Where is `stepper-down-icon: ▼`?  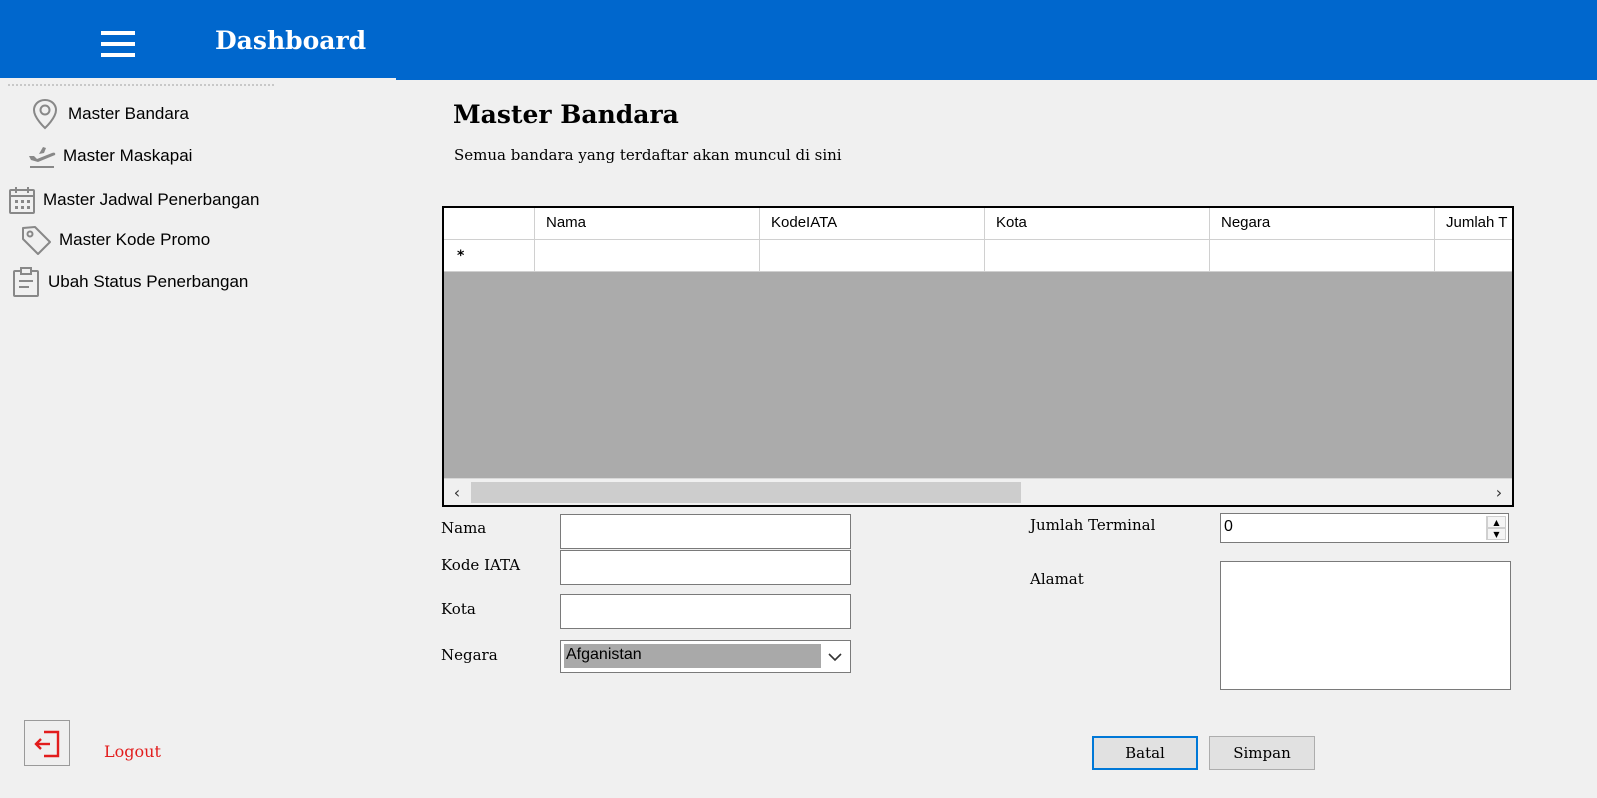
stepper-down-icon: ▼ is located at coordinates (1496, 534).